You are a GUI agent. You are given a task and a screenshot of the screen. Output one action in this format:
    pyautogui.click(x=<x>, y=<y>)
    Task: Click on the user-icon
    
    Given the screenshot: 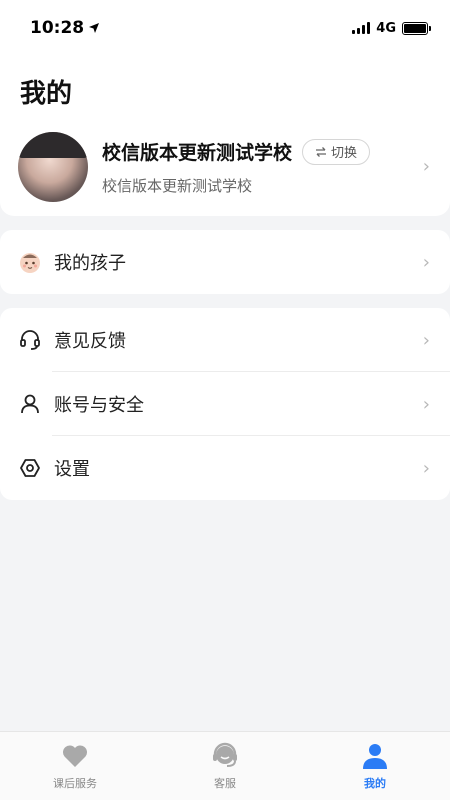 What is the action you would take?
    pyautogui.click(x=375, y=756)
    